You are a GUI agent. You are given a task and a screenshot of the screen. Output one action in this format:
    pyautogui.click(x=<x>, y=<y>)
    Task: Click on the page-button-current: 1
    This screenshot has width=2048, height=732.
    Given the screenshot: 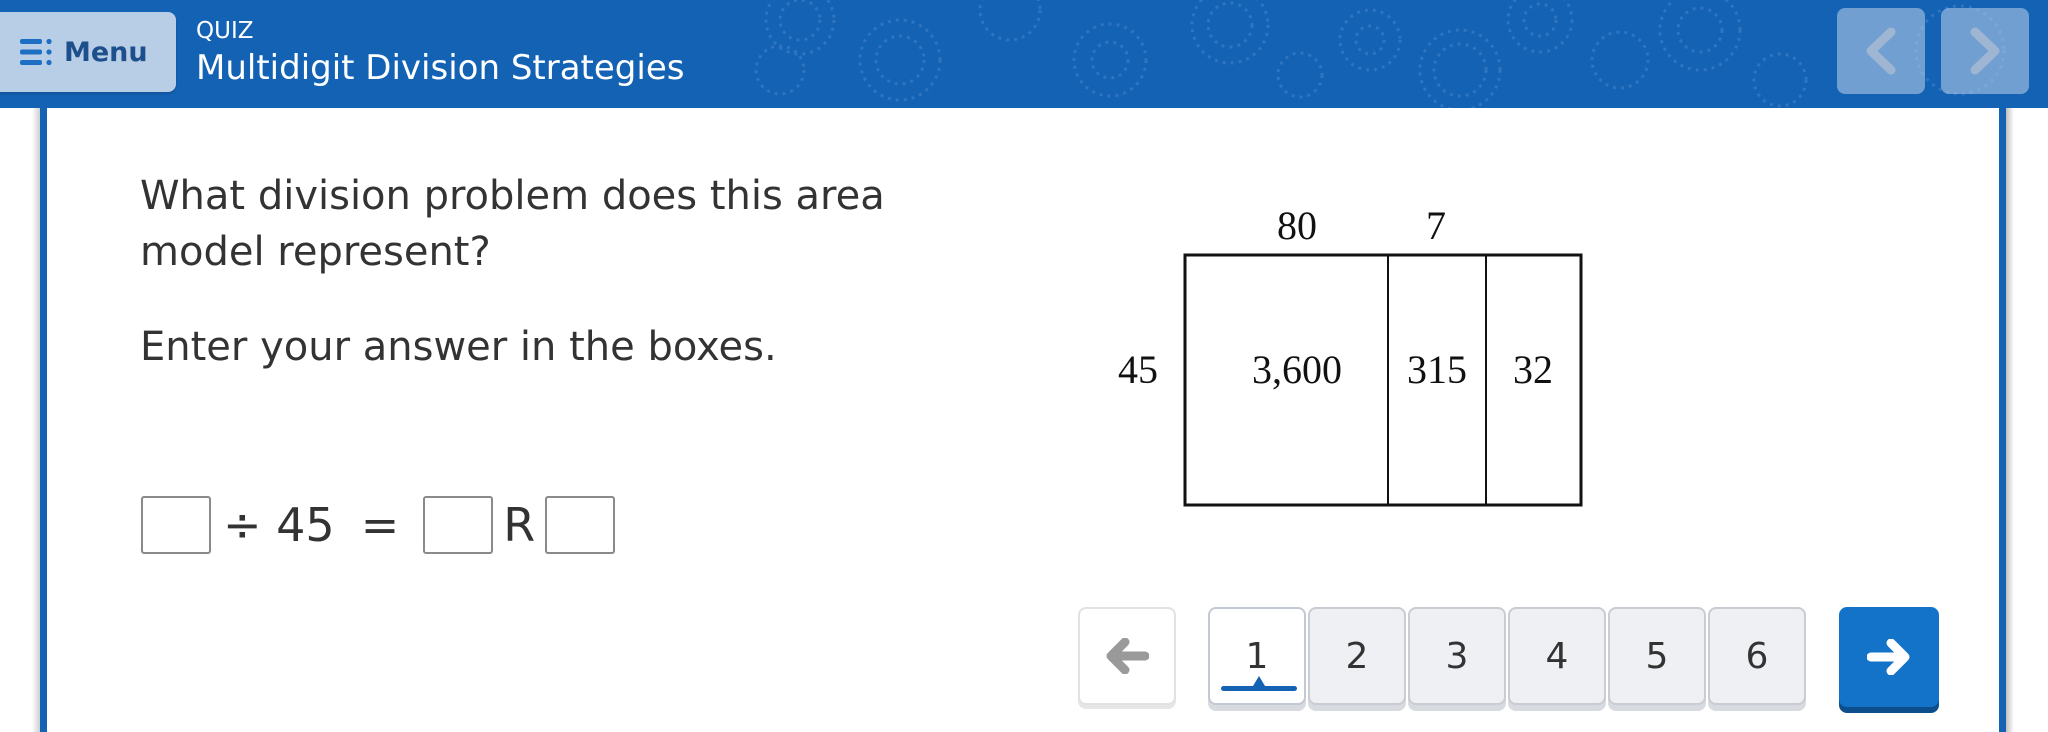 What is the action you would take?
    pyautogui.click(x=1257, y=656)
    